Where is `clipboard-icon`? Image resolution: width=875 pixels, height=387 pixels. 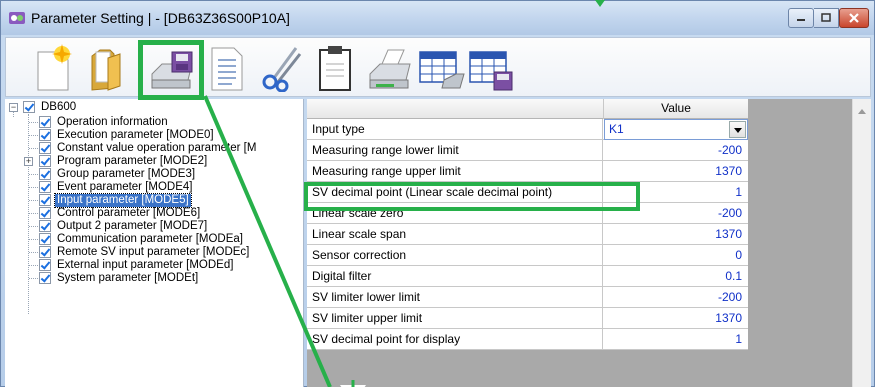 clipboard-icon is located at coordinates (335, 68).